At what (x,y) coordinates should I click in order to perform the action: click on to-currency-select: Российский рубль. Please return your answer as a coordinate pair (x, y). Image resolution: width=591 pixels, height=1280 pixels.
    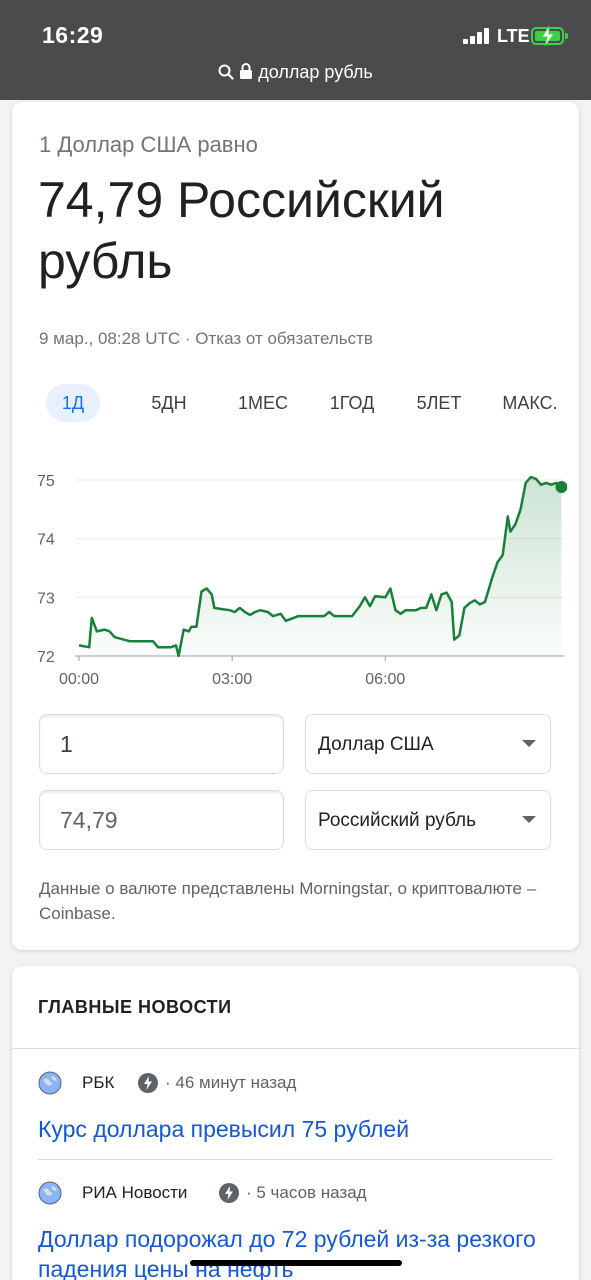
    Looking at the image, I should click on (428, 820).